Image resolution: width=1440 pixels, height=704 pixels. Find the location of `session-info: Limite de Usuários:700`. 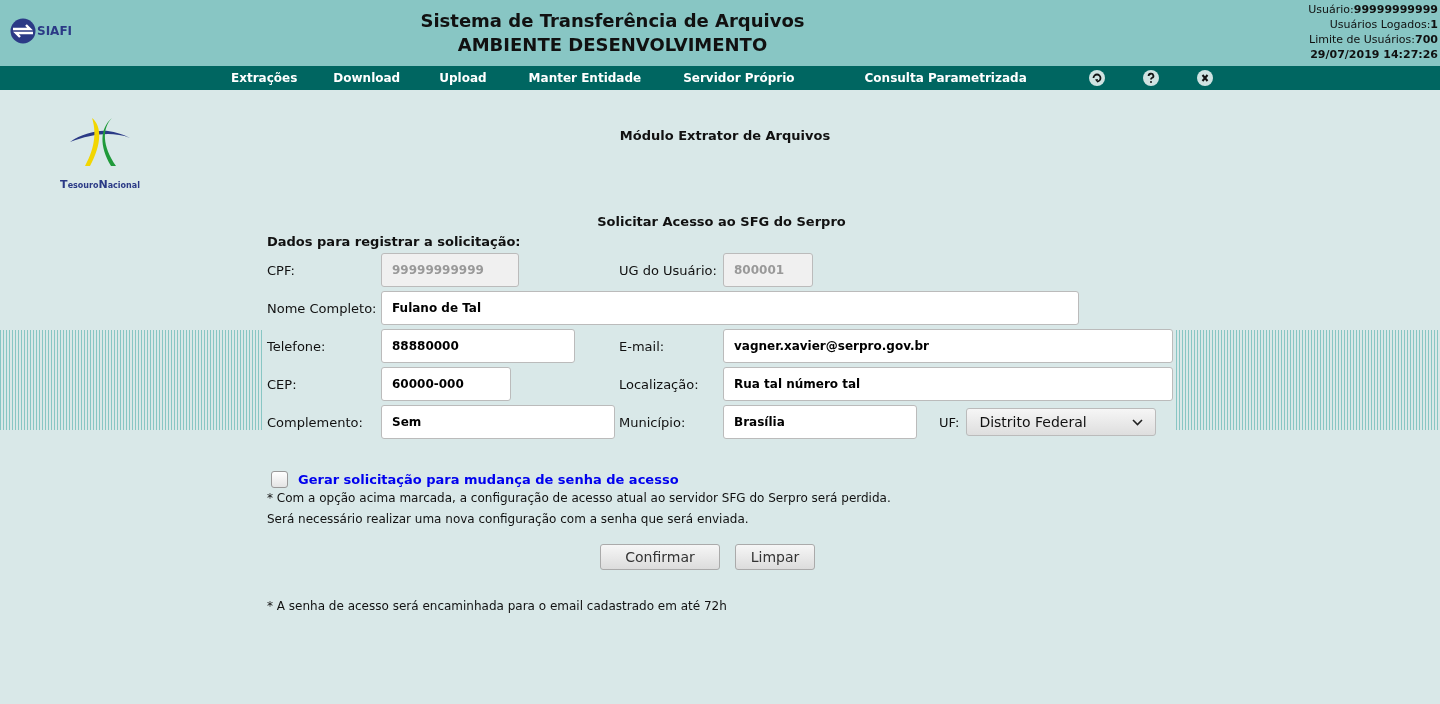

session-info: Limite de Usuários:700 is located at coordinates (1373, 39).